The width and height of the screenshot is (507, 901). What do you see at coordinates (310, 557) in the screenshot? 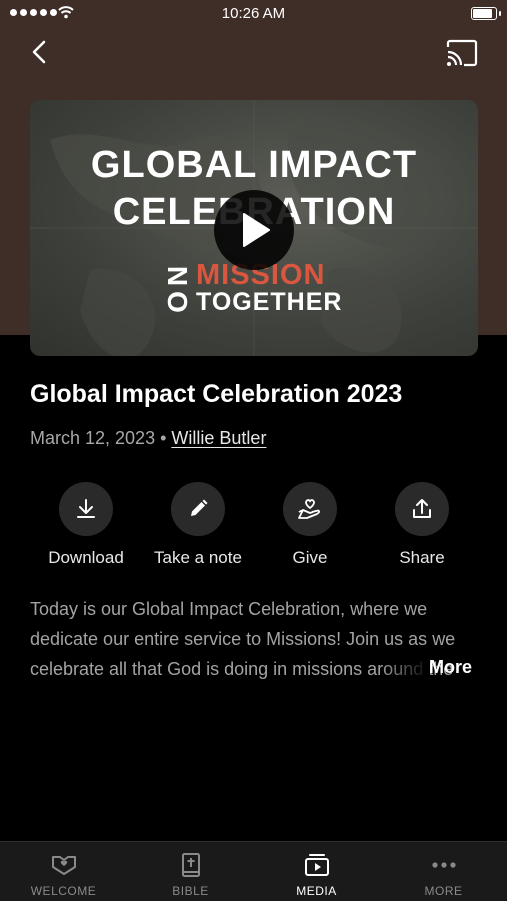
I see `give-label: Give` at bounding box center [310, 557].